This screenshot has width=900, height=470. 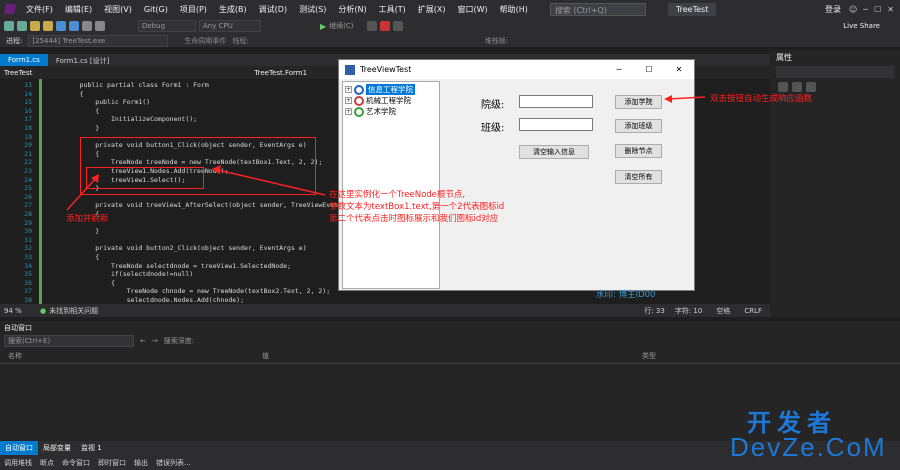 What do you see at coordinates (57, 448) in the screenshot?
I see `tab-locals: 局部变量` at bounding box center [57, 448].